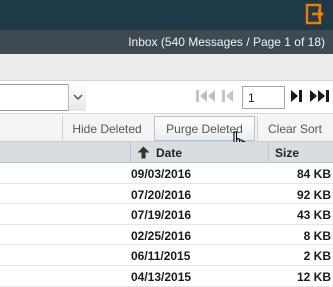 Image resolution: width=333 pixels, height=287 pixels. What do you see at coordinates (161, 235) in the screenshot?
I see `row-date: 02/25/2016` at bounding box center [161, 235].